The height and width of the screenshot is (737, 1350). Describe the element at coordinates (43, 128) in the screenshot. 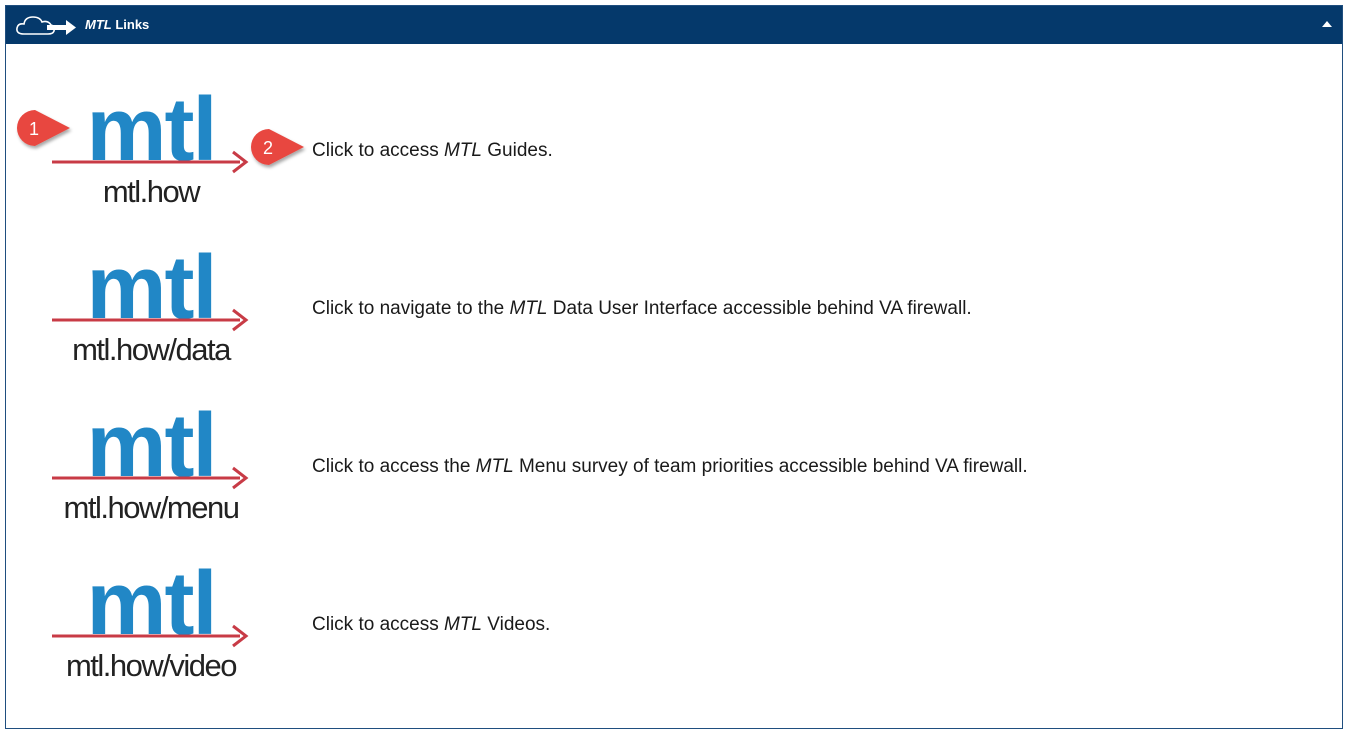

I see `callout-1: 1` at that location.